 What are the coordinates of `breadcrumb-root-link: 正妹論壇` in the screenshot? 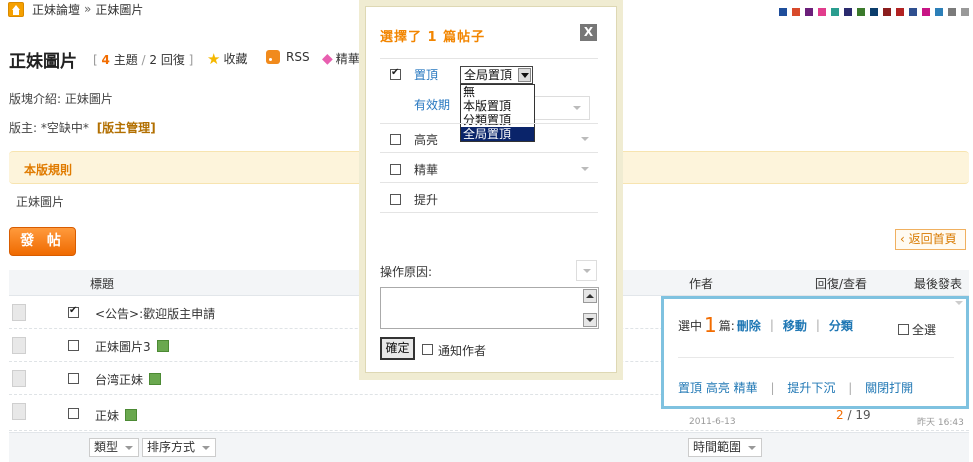 It's located at (56, 9).